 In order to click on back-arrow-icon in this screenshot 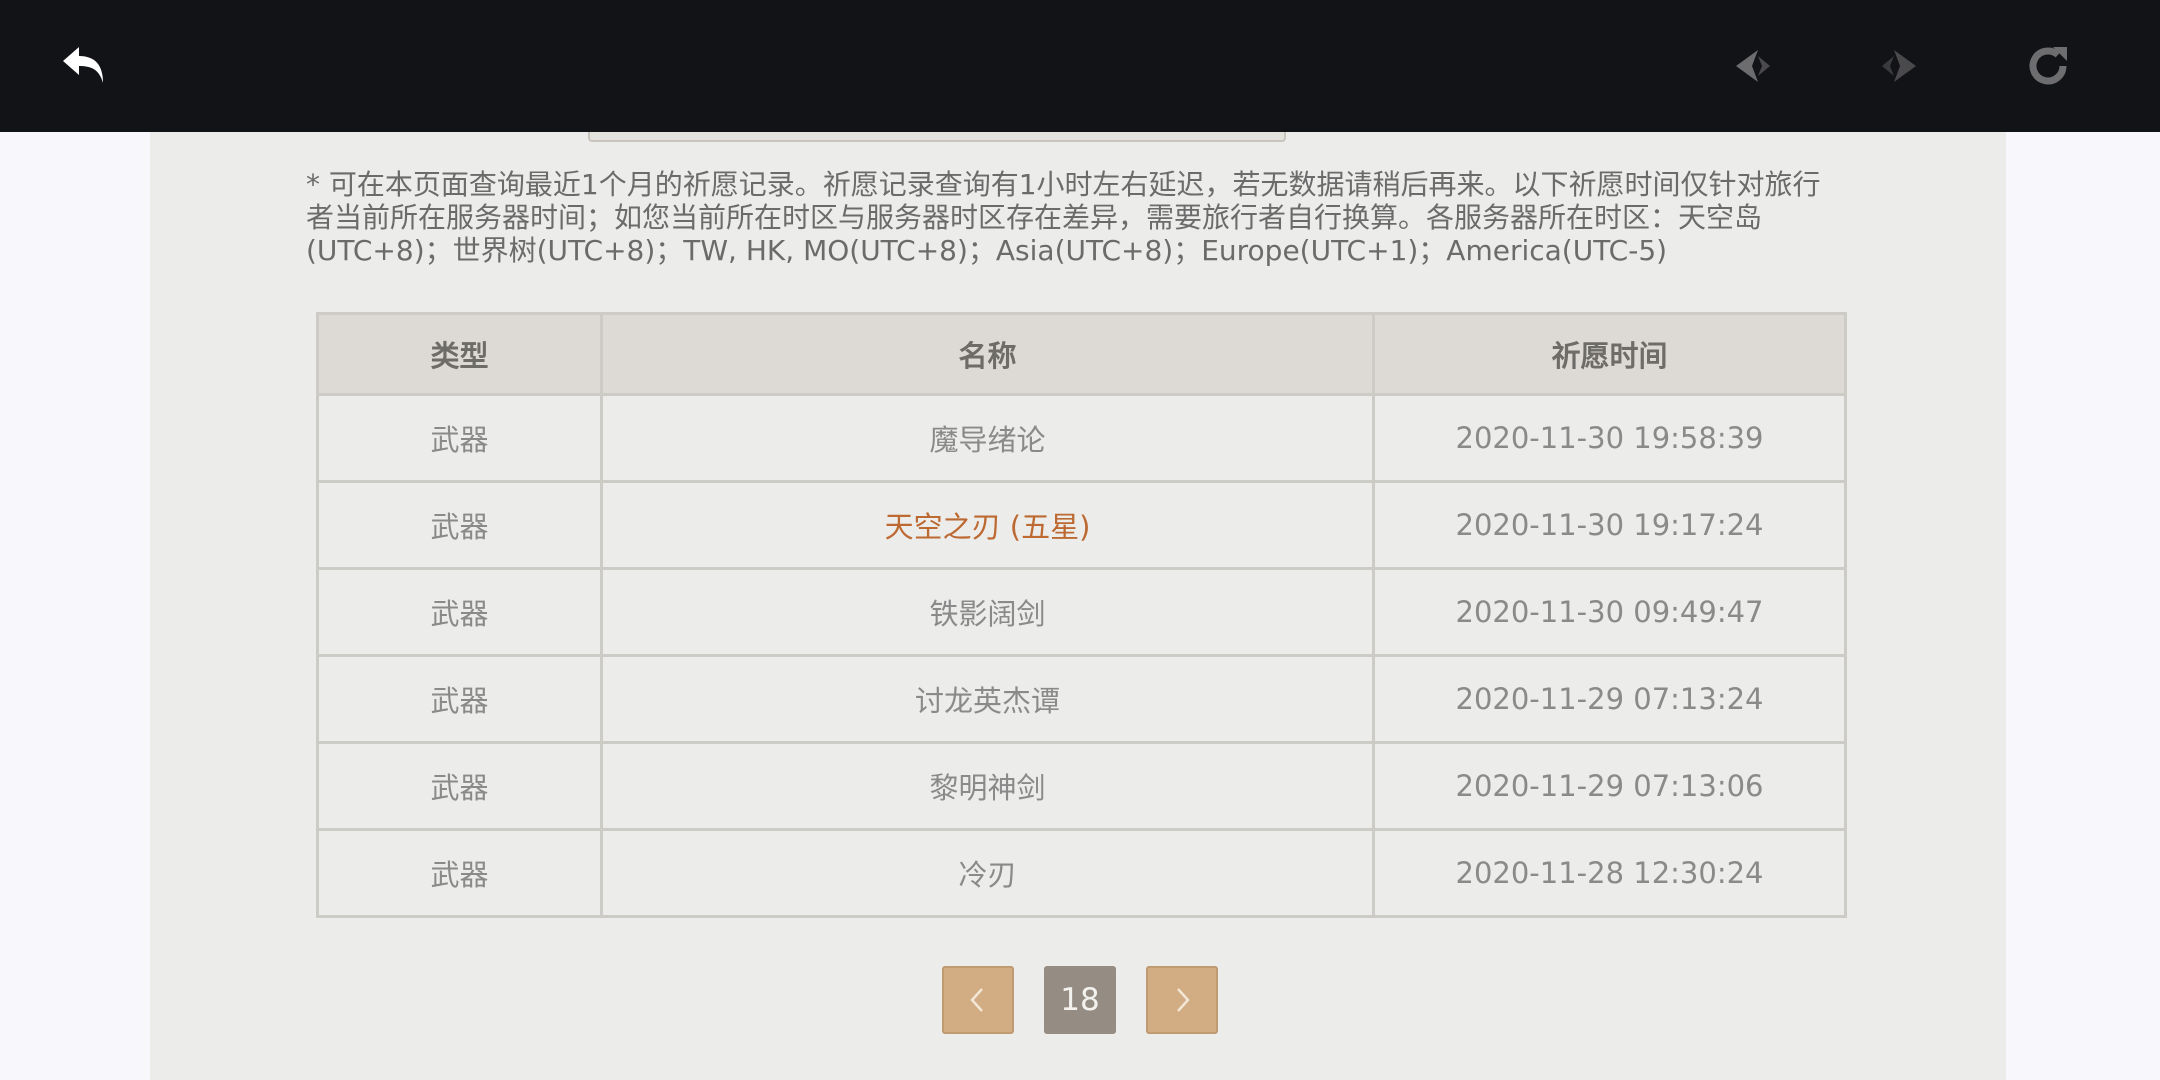, I will do `click(83, 65)`.